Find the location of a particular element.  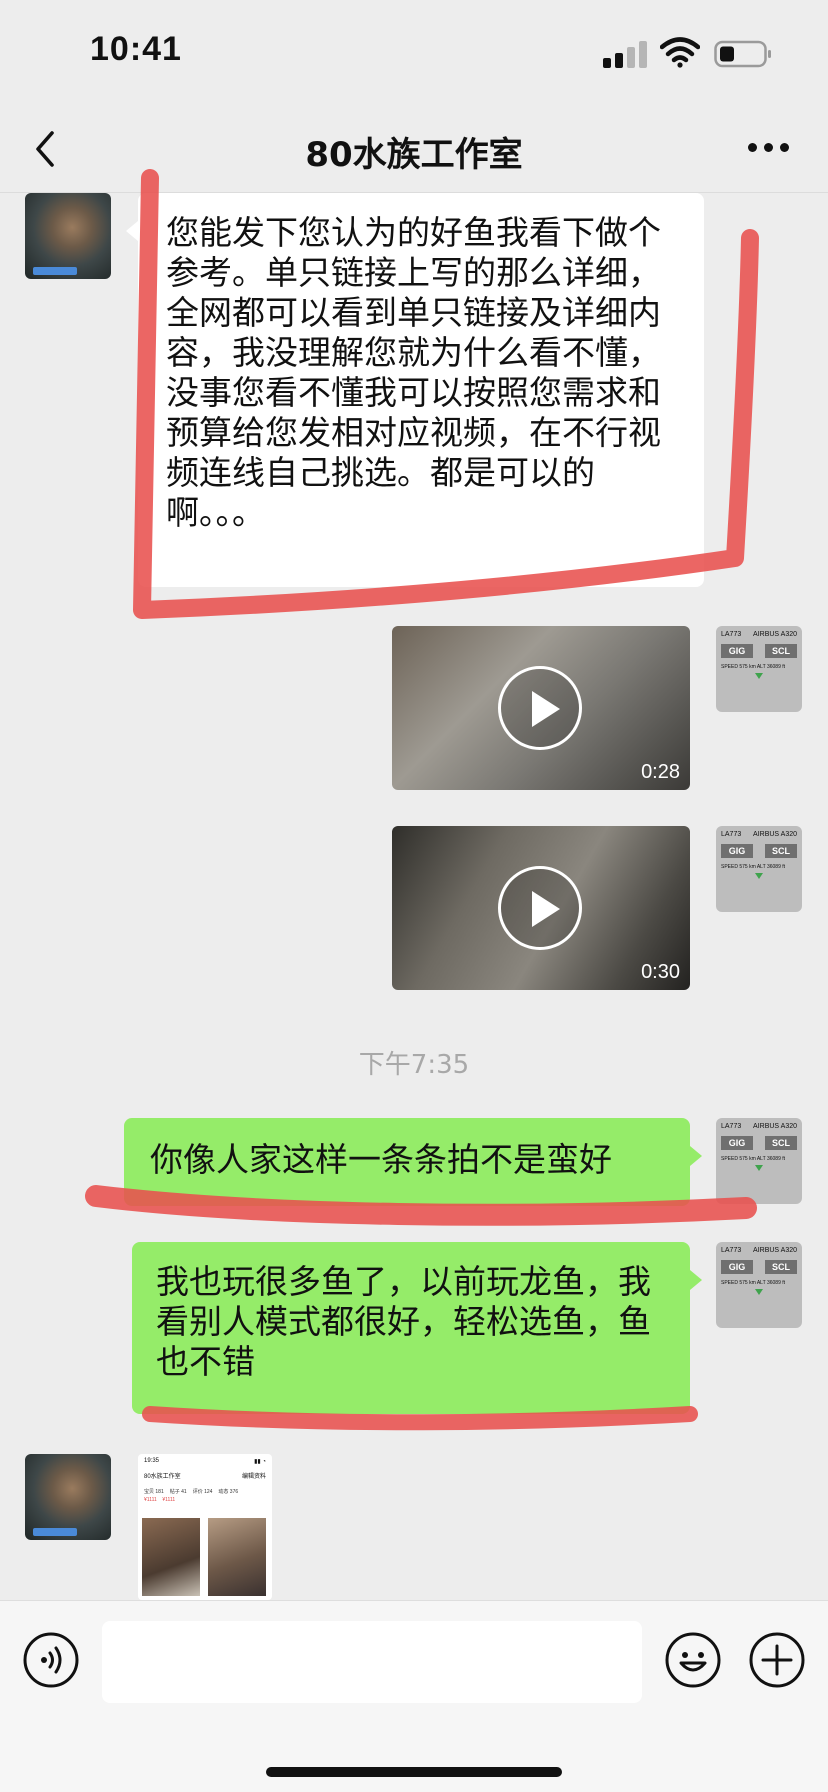

video-message: 0:30 is located at coordinates (541, 908).